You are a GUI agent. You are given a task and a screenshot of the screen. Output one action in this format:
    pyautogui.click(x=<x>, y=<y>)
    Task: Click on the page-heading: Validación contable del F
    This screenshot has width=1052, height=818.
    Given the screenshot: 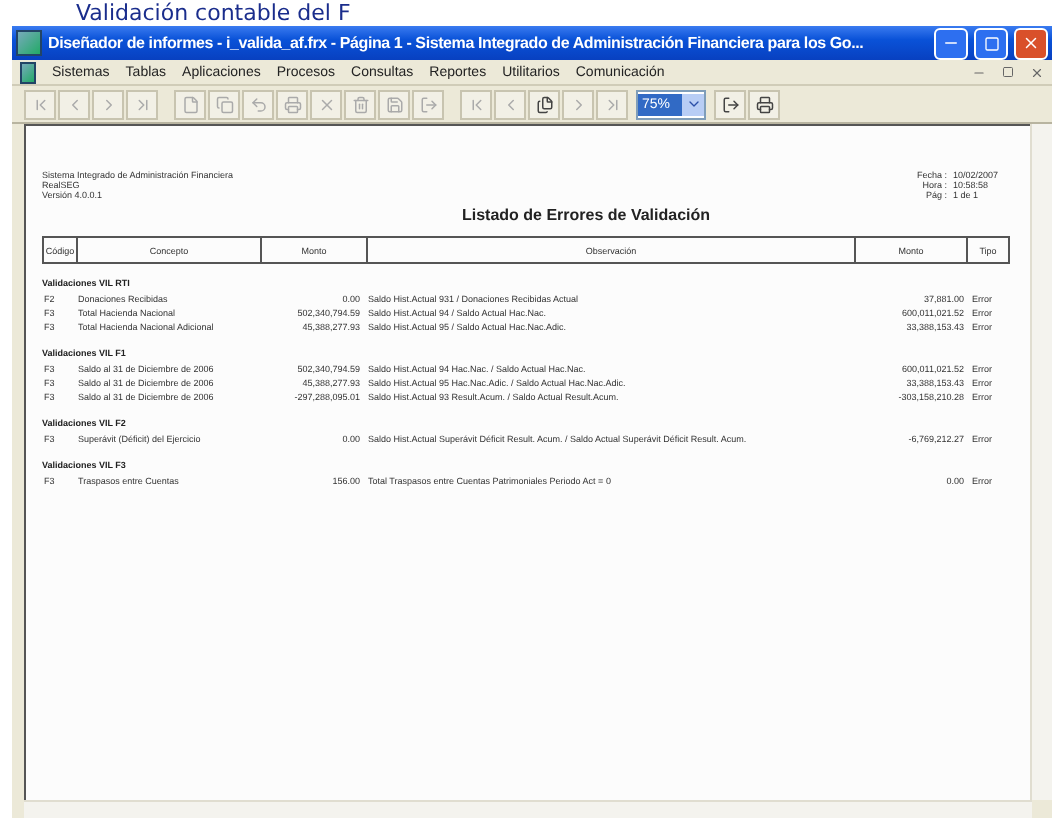 What is the action you would take?
    pyautogui.click(x=213, y=13)
    